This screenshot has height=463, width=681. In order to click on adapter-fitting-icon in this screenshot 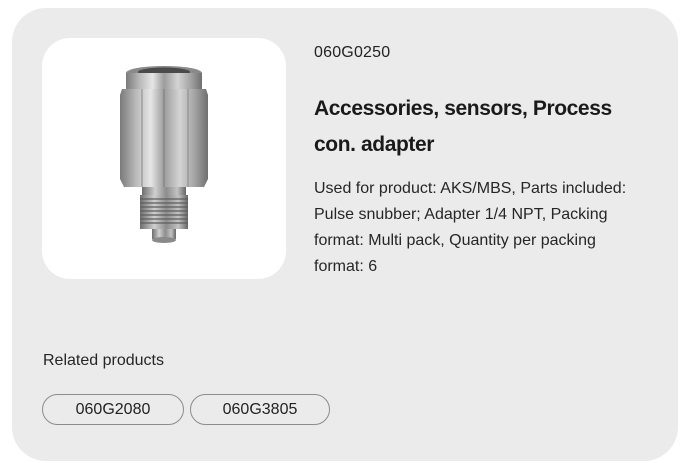, I will do `click(164, 154)`.